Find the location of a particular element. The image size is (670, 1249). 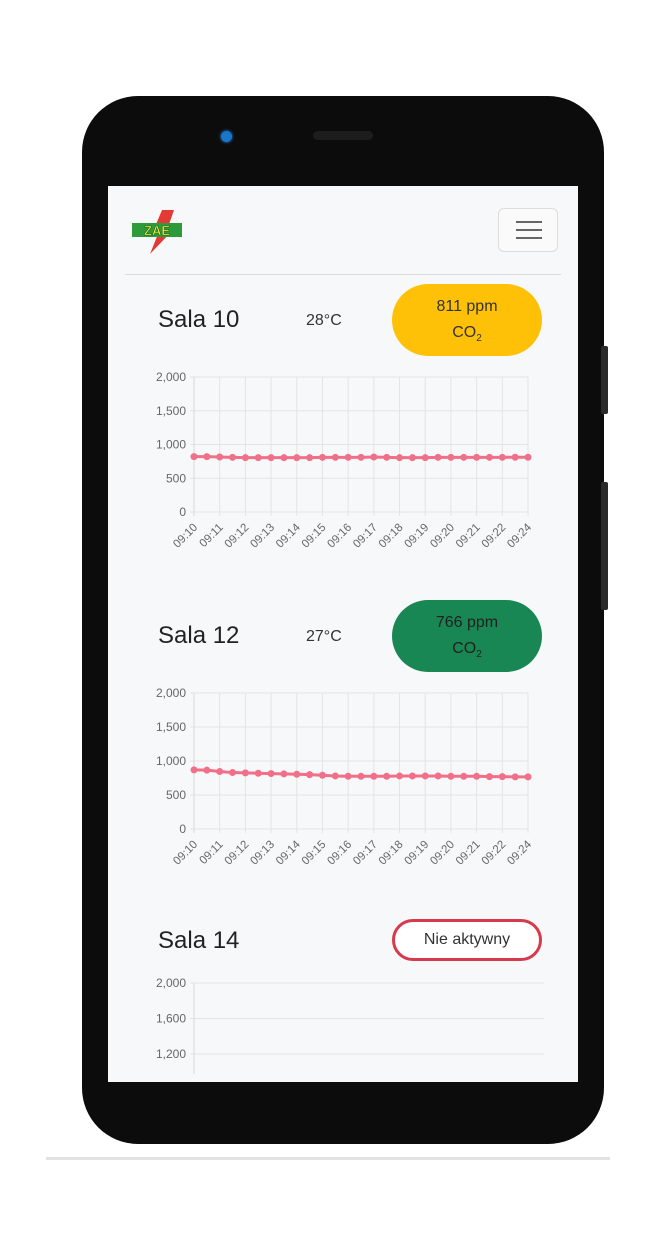

inactive-status-badge: Nie aktywny is located at coordinates (467, 940).